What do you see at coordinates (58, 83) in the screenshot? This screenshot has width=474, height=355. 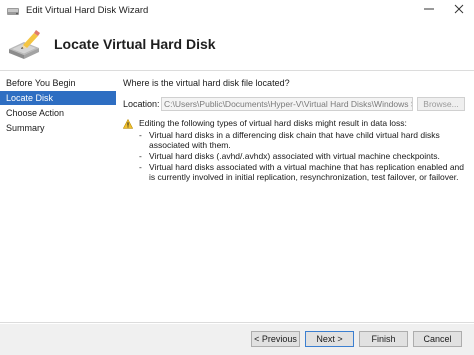 I see `step-before-you-begin: Before You Begin` at bounding box center [58, 83].